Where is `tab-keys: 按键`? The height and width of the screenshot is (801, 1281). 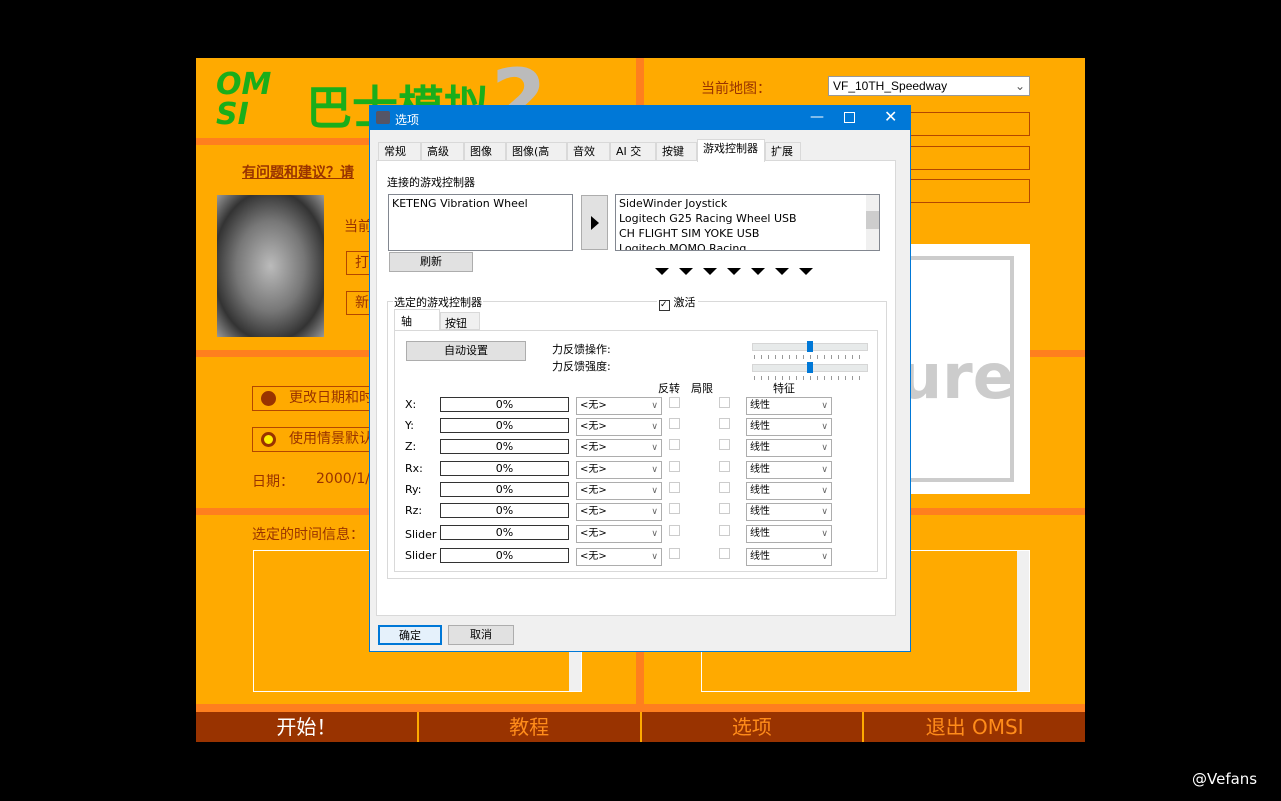 tab-keys: 按键 is located at coordinates (676, 151).